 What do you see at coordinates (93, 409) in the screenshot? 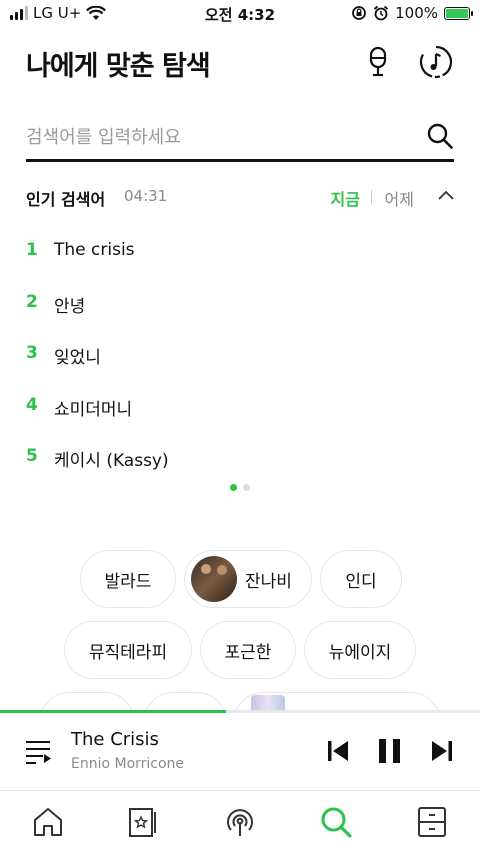
I see `rank-keyword: 쇼미더머니` at bounding box center [93, 409].